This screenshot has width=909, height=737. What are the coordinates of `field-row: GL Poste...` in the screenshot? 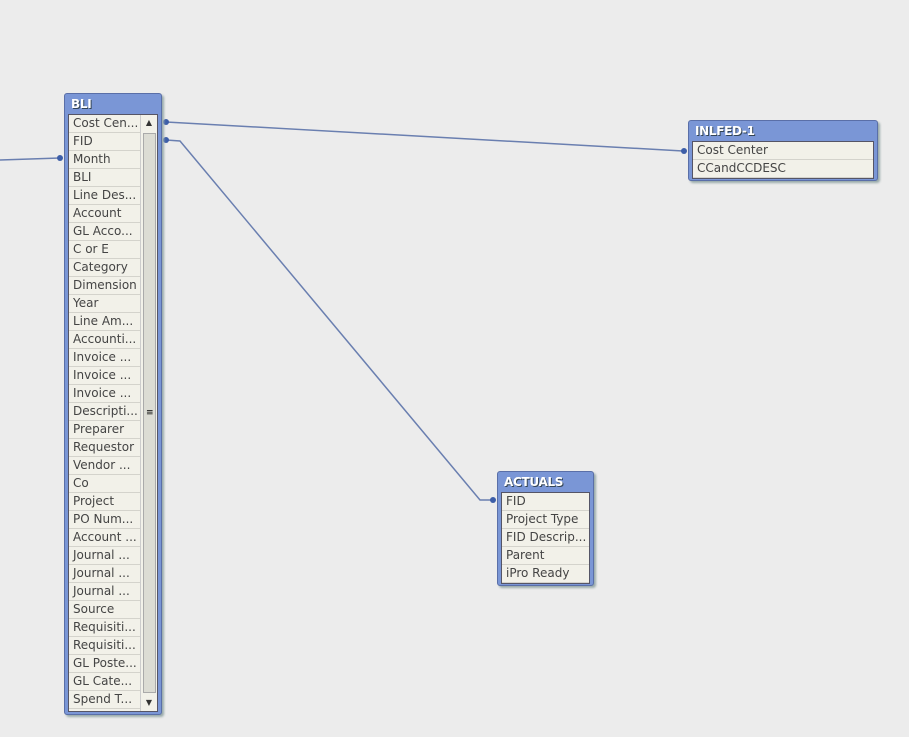 It's located at (104, 664).